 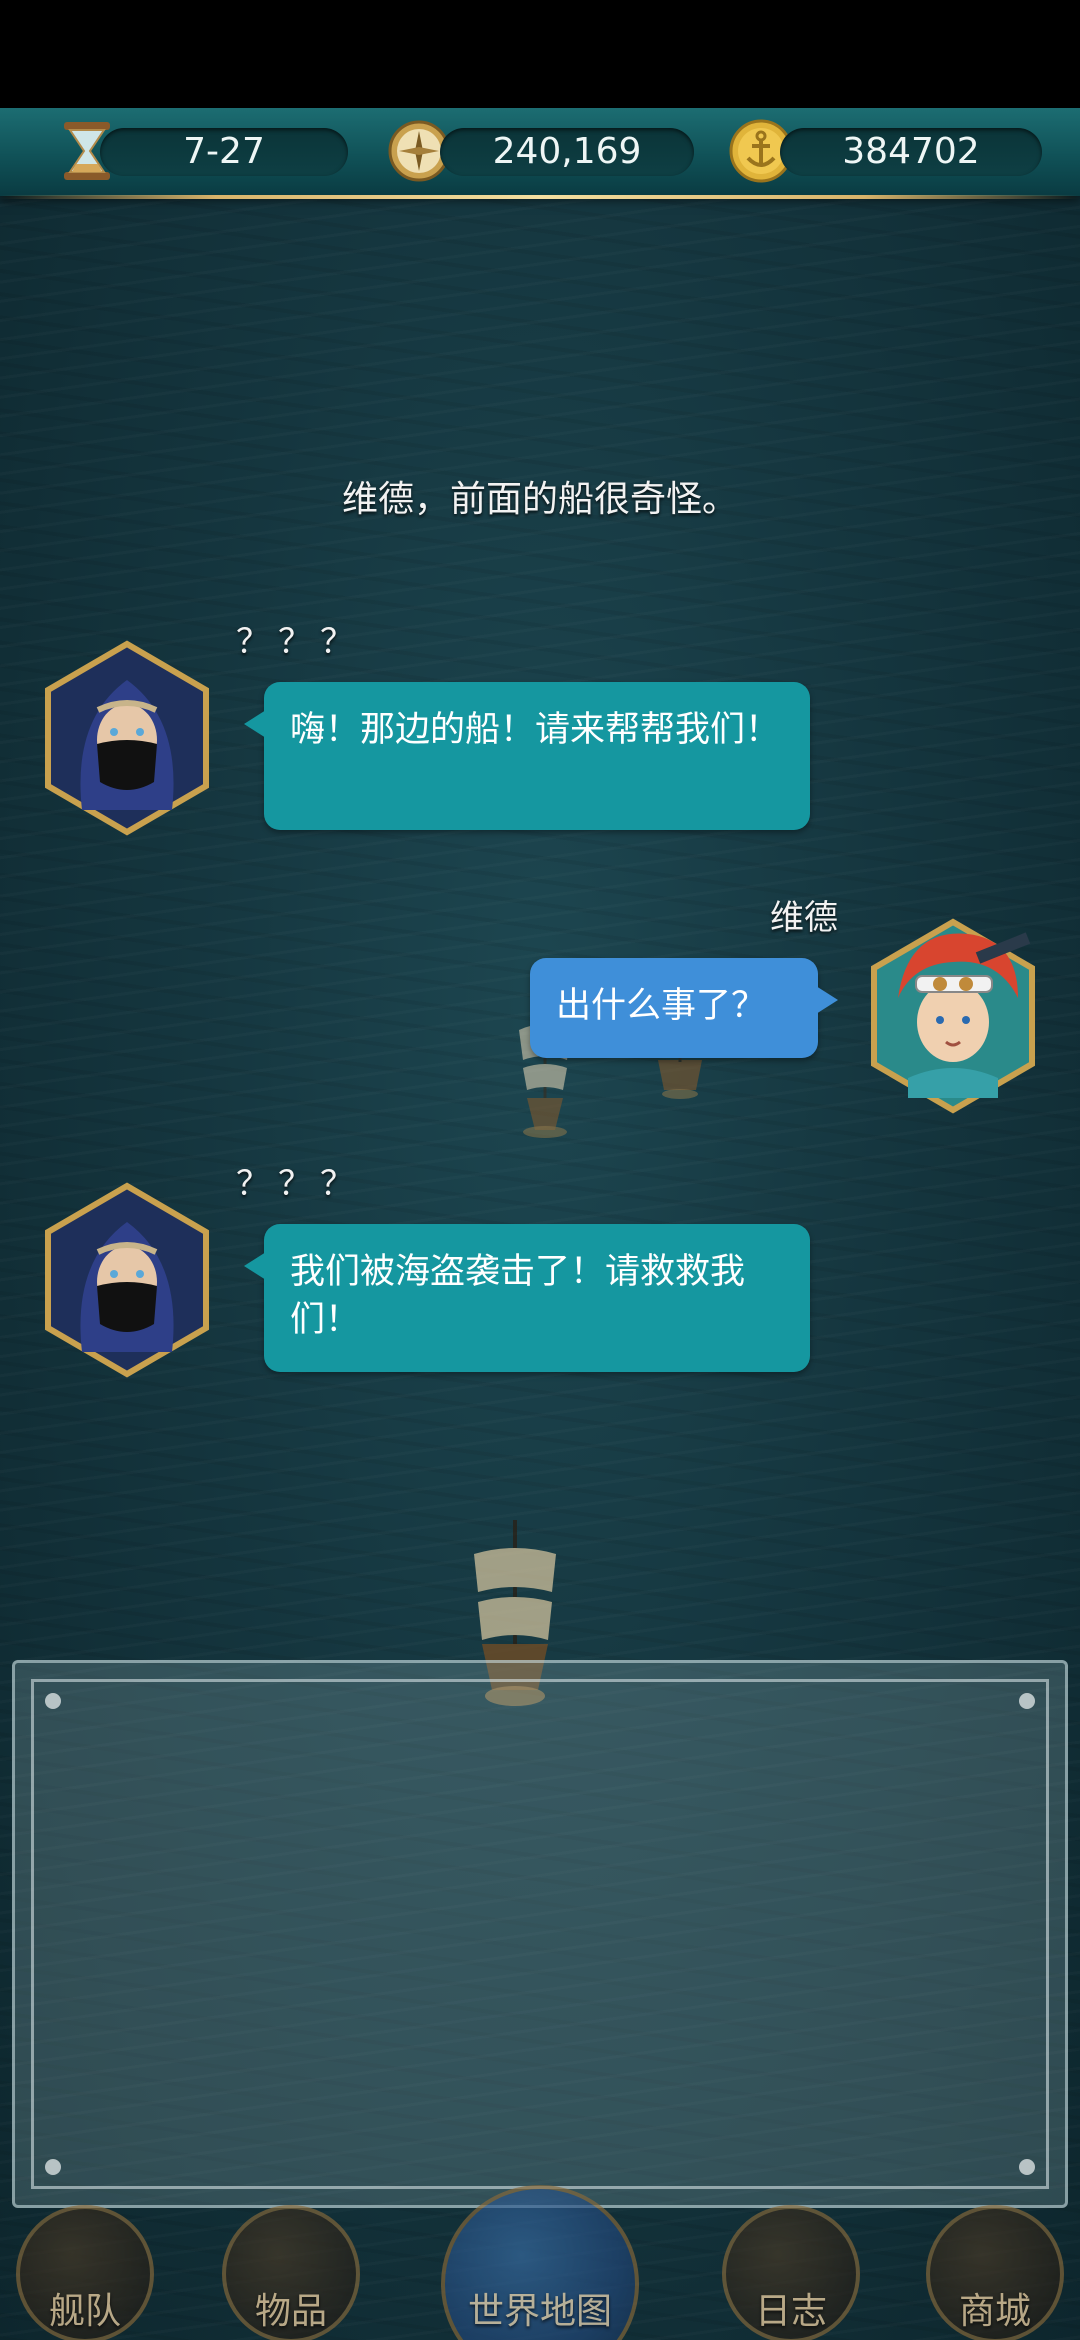 What do you see at coordinates (127, 738) in the screenshot?
I see `hooded-stranger-portrait` at bounding box center [127, 738].